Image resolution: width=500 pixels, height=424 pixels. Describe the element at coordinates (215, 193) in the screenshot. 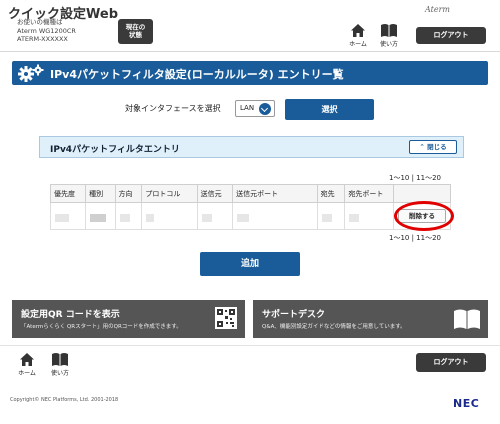

I see `column-header: 送信元` at that location.